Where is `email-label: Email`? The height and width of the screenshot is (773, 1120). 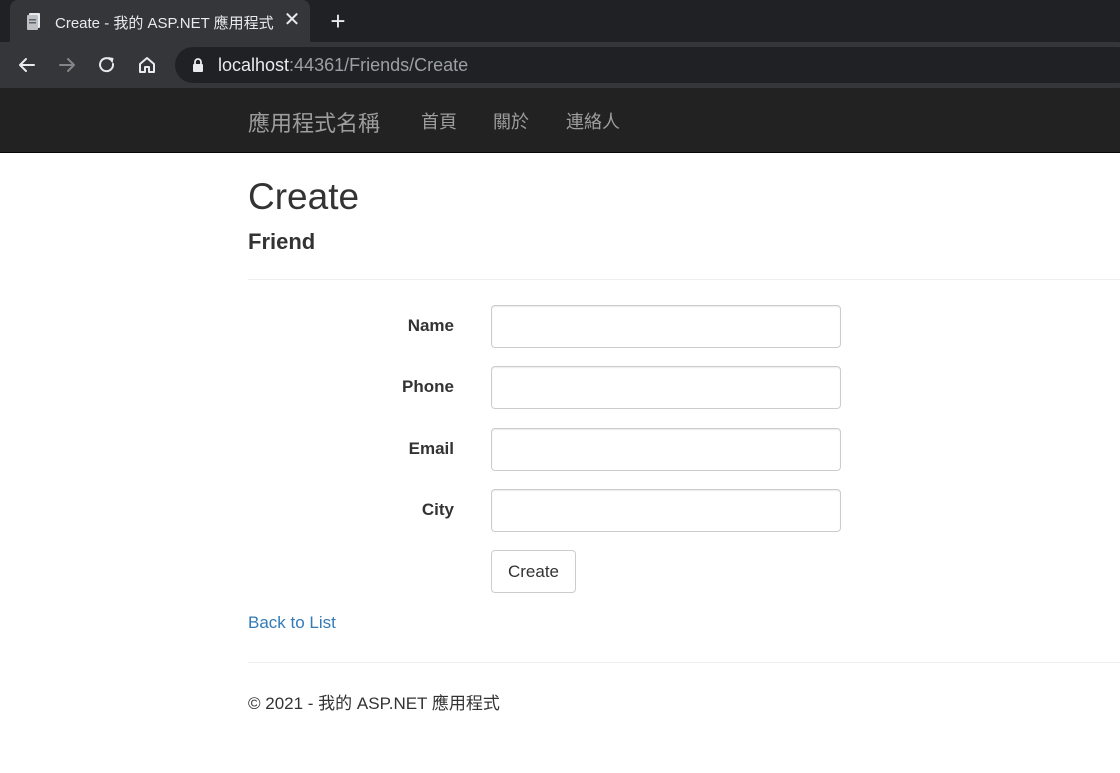 email-label: Email is located at coordinates (431, 448).